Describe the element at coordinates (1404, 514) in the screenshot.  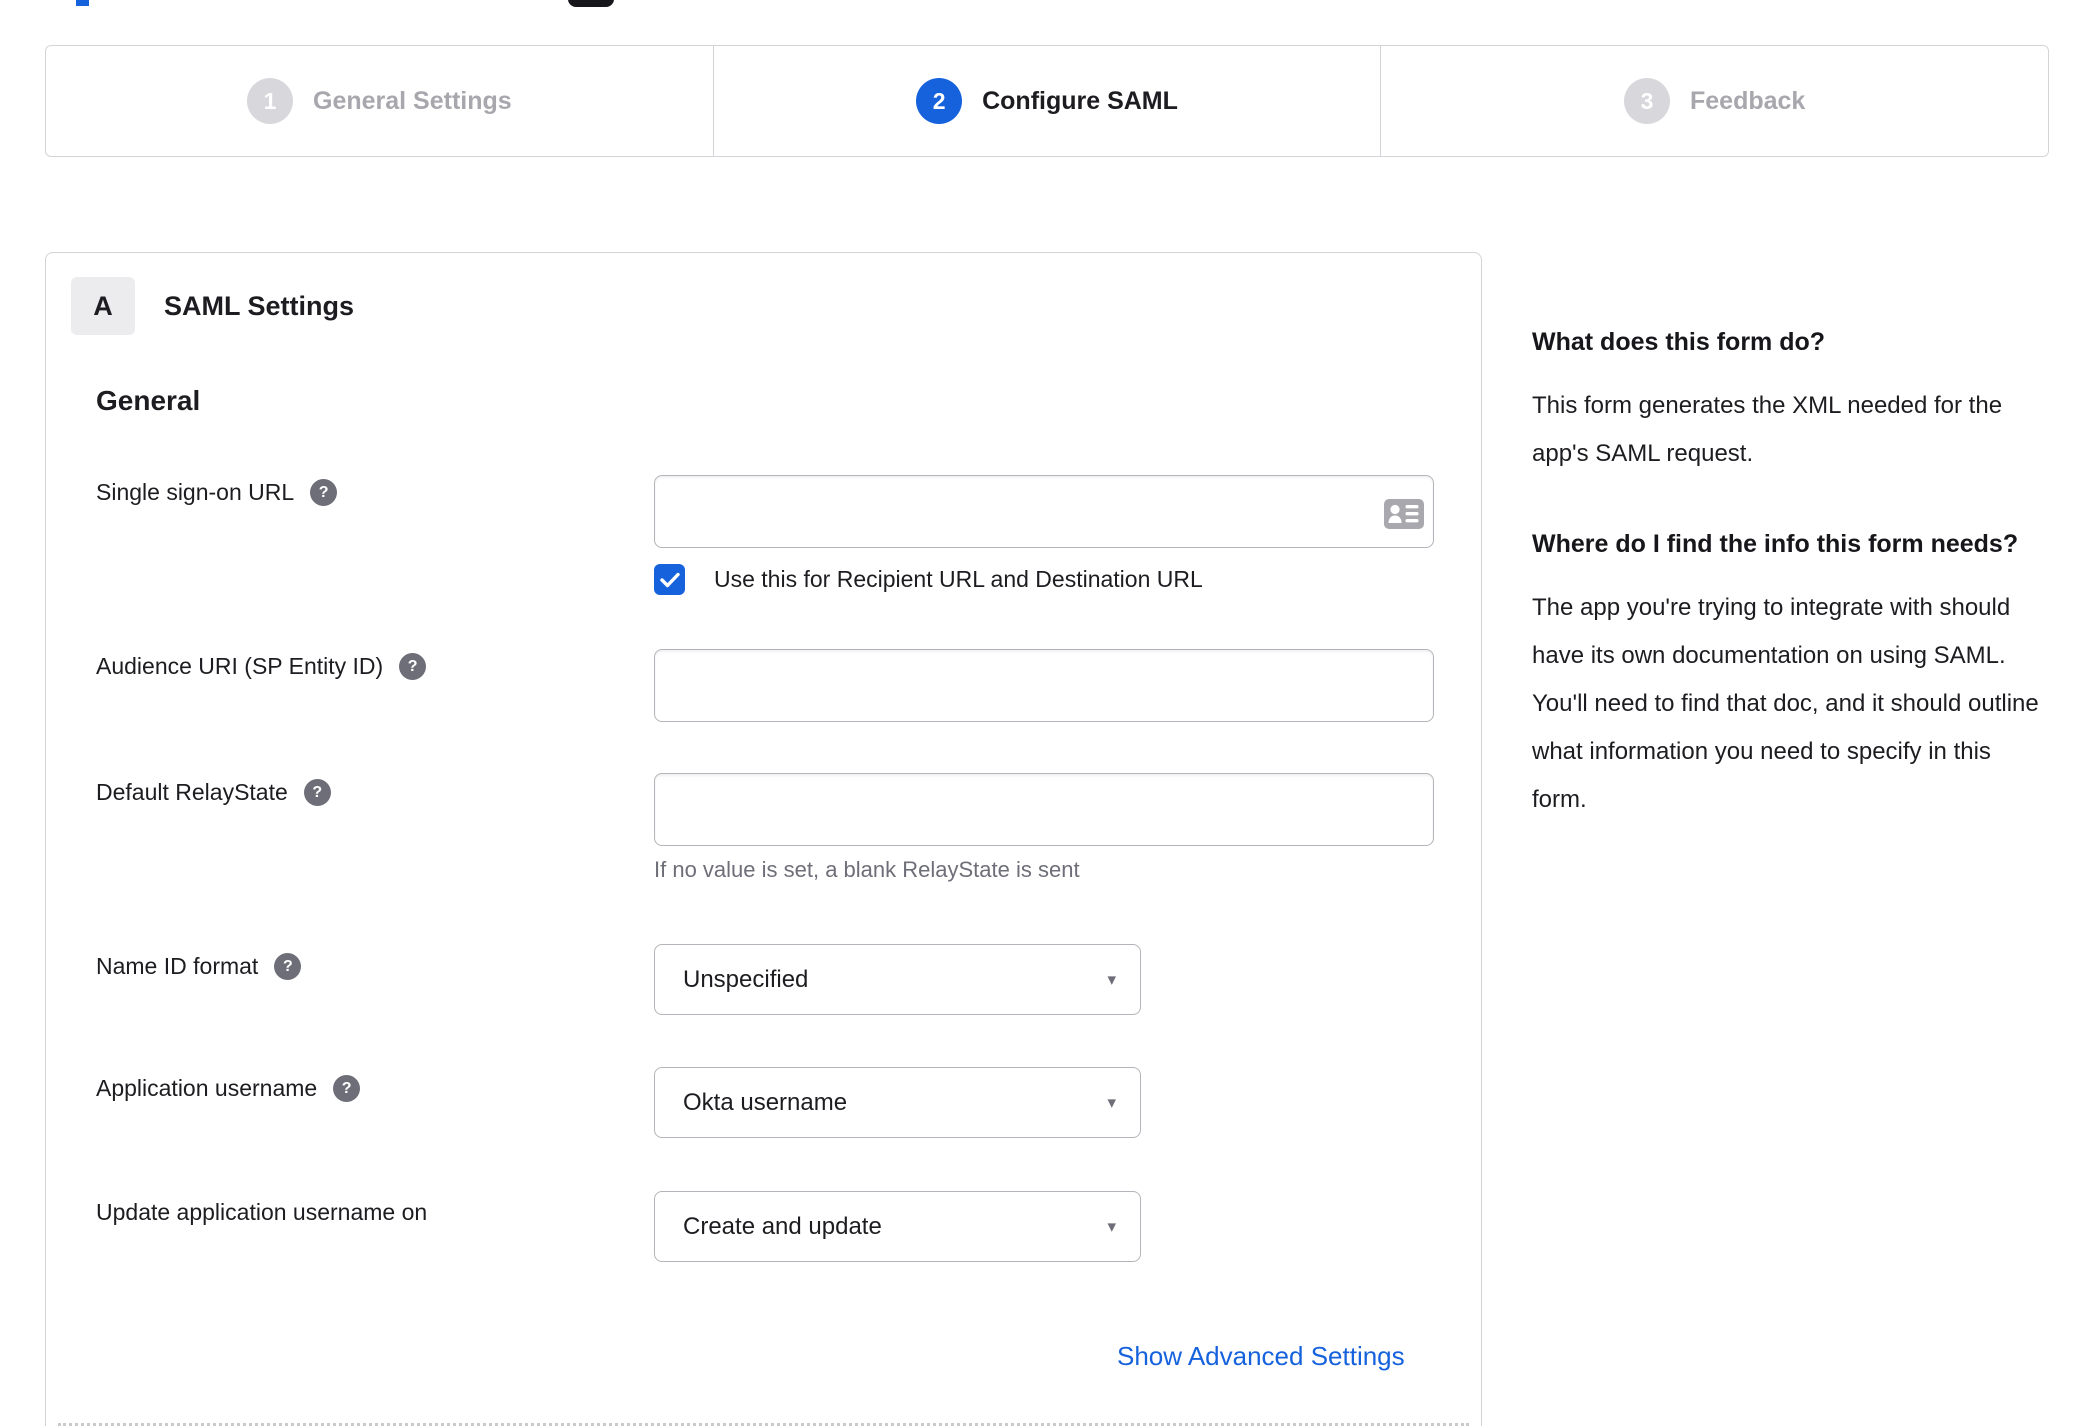
I see `contact-card-icon` at that location.